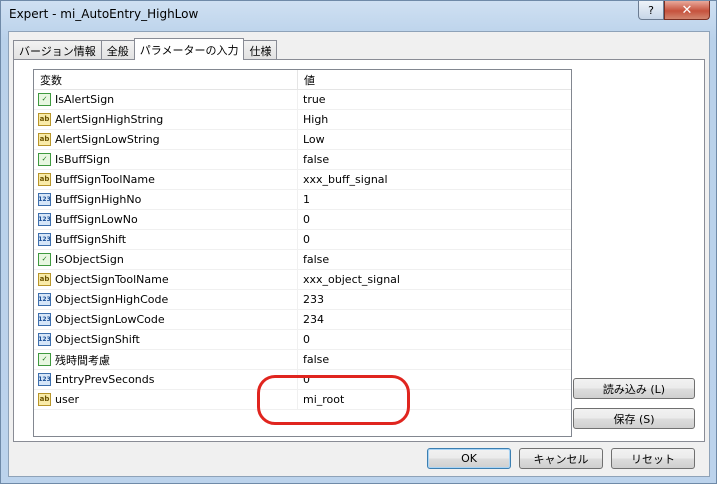 Image resolution: width=717 pixels, height=484 pixels. I want to click on table-row: 123 ObjectSignLowCode 234, so click(302, 320).